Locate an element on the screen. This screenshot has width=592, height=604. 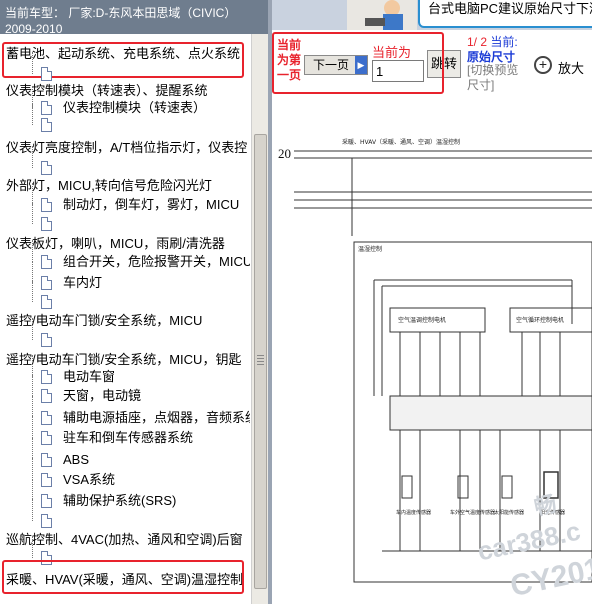
mascot-icon is located at coordinates (384, 15).